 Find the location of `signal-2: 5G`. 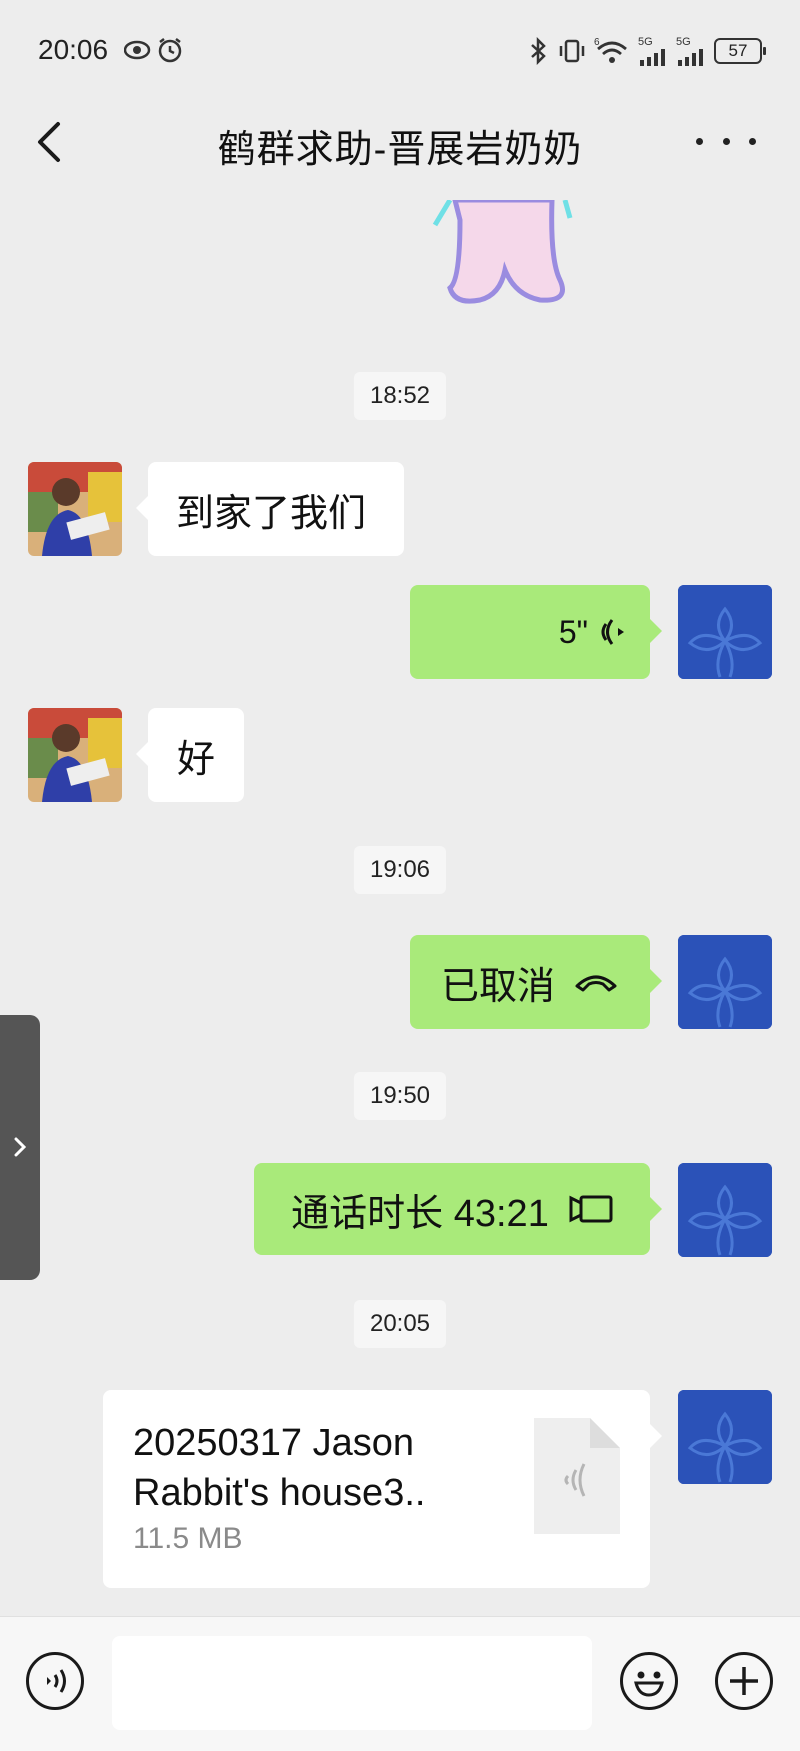

signal-2: 5G is located at coordinates (691, 51).